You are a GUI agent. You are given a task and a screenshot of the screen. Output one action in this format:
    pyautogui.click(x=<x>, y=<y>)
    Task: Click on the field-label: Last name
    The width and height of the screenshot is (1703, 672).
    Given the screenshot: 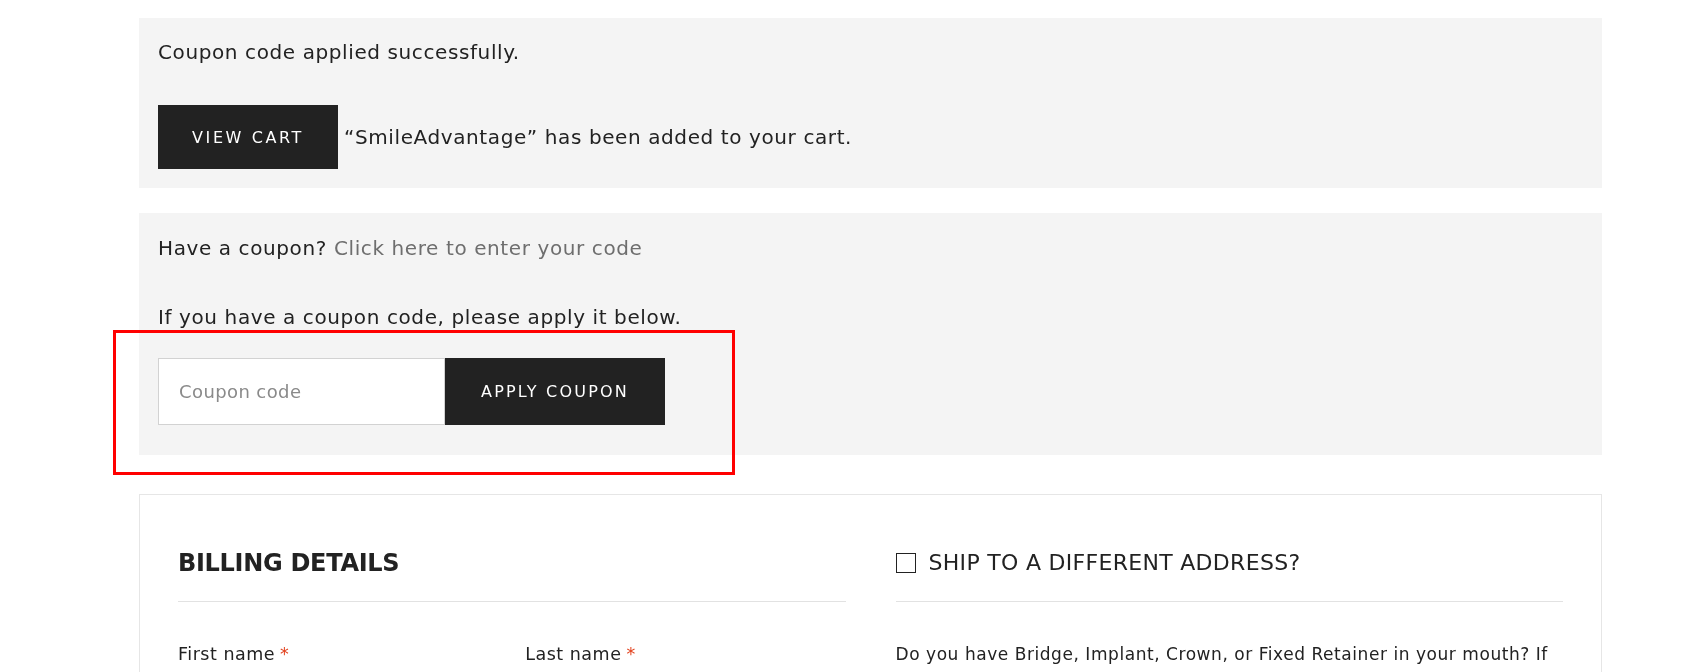 What is the action you would take?
    pyautogui.click(x=573, y=654)
    